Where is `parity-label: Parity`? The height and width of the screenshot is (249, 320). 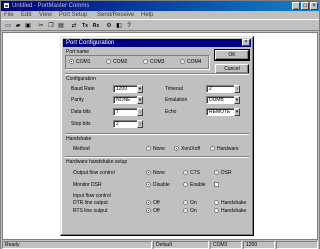 parity-label: Parity is located at coordinates (77, 100).